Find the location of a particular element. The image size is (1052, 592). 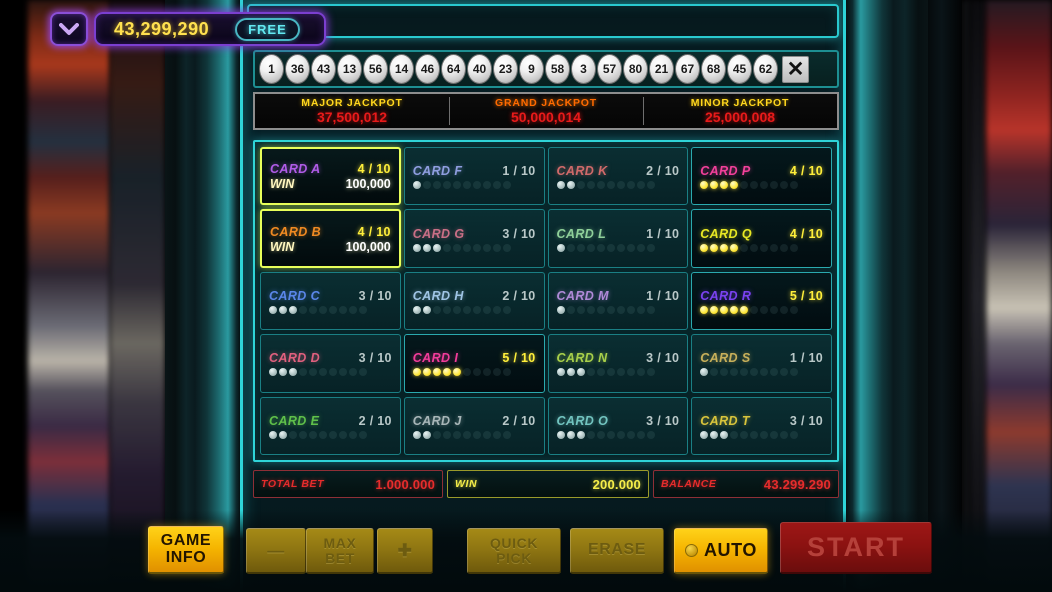

bingo-card: CARD L 1 / 10 is located at coordinates (618, 238).